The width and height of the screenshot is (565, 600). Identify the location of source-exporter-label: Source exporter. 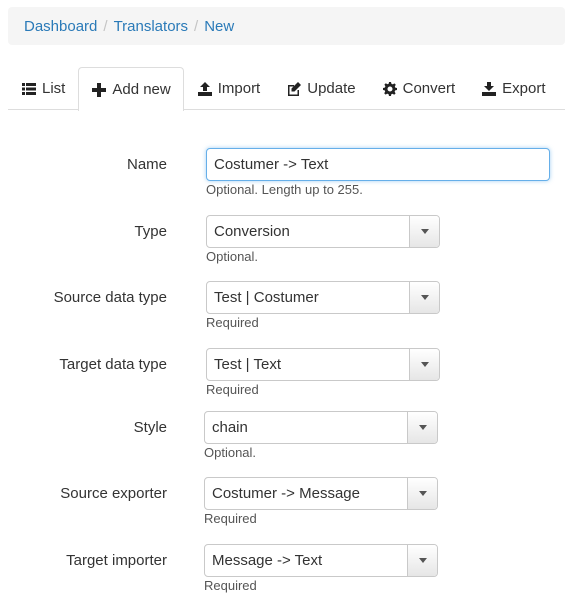
(113, 493).